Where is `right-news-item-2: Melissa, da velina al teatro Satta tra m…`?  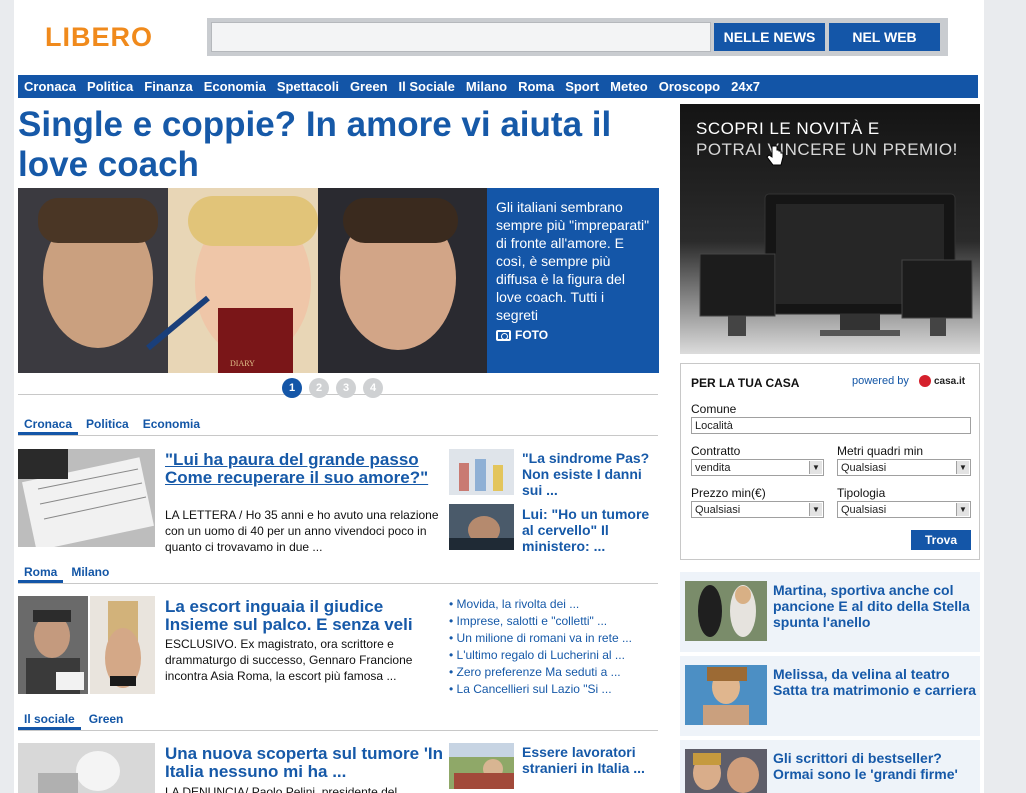 right-news-item-2: Melissa, da velina al teatro Satta tra m… is located at coordinates (830, 696).